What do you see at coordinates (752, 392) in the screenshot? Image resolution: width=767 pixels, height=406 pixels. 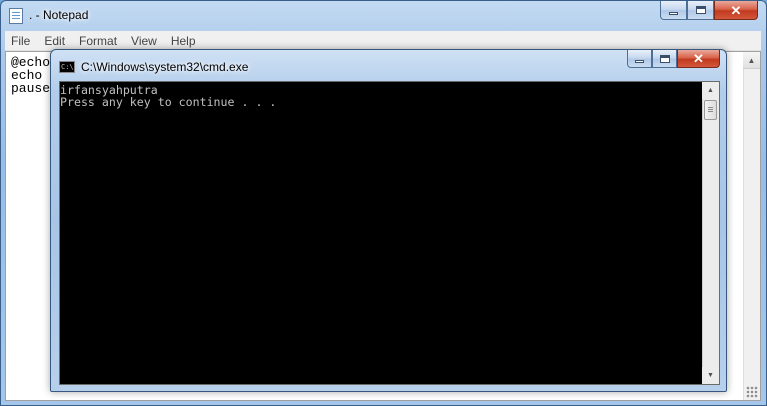 I see `resize-grip-icon` at bounding box center [752, 392].